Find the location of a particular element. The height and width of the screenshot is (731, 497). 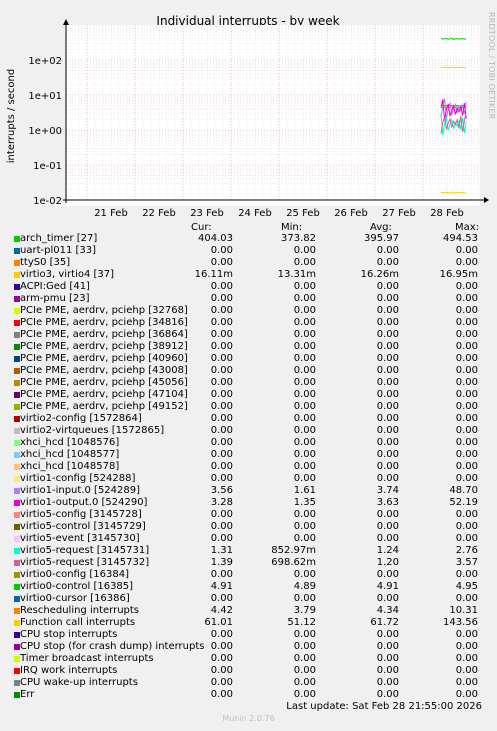

legend-value: 16.26m is located at coordinates (379, 274).